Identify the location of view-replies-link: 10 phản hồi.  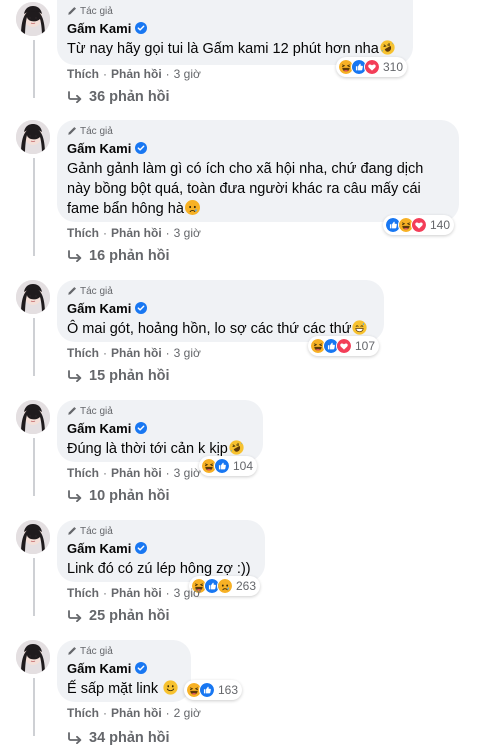
(118, 496).